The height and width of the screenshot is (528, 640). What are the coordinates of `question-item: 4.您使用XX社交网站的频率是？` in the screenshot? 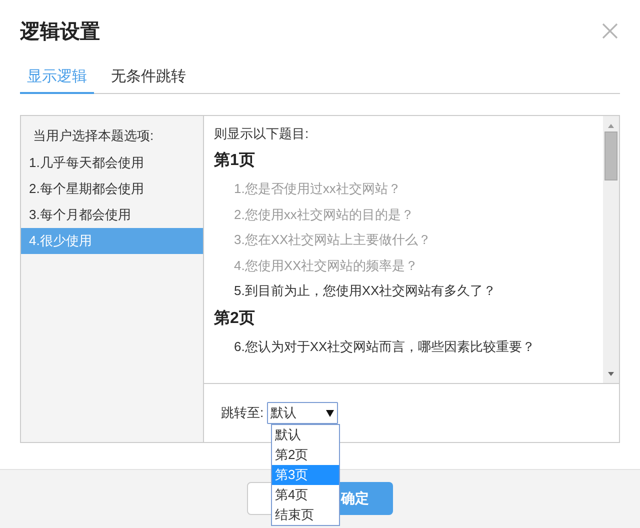 It's located at (326, 265).